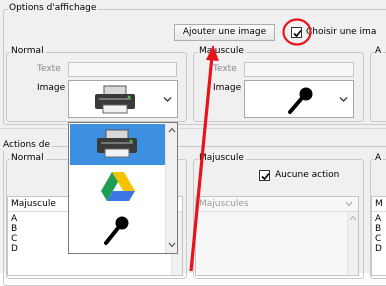 This screenshot has height=286, width=386. I want to click on highlight-circle, so click(297, 32).